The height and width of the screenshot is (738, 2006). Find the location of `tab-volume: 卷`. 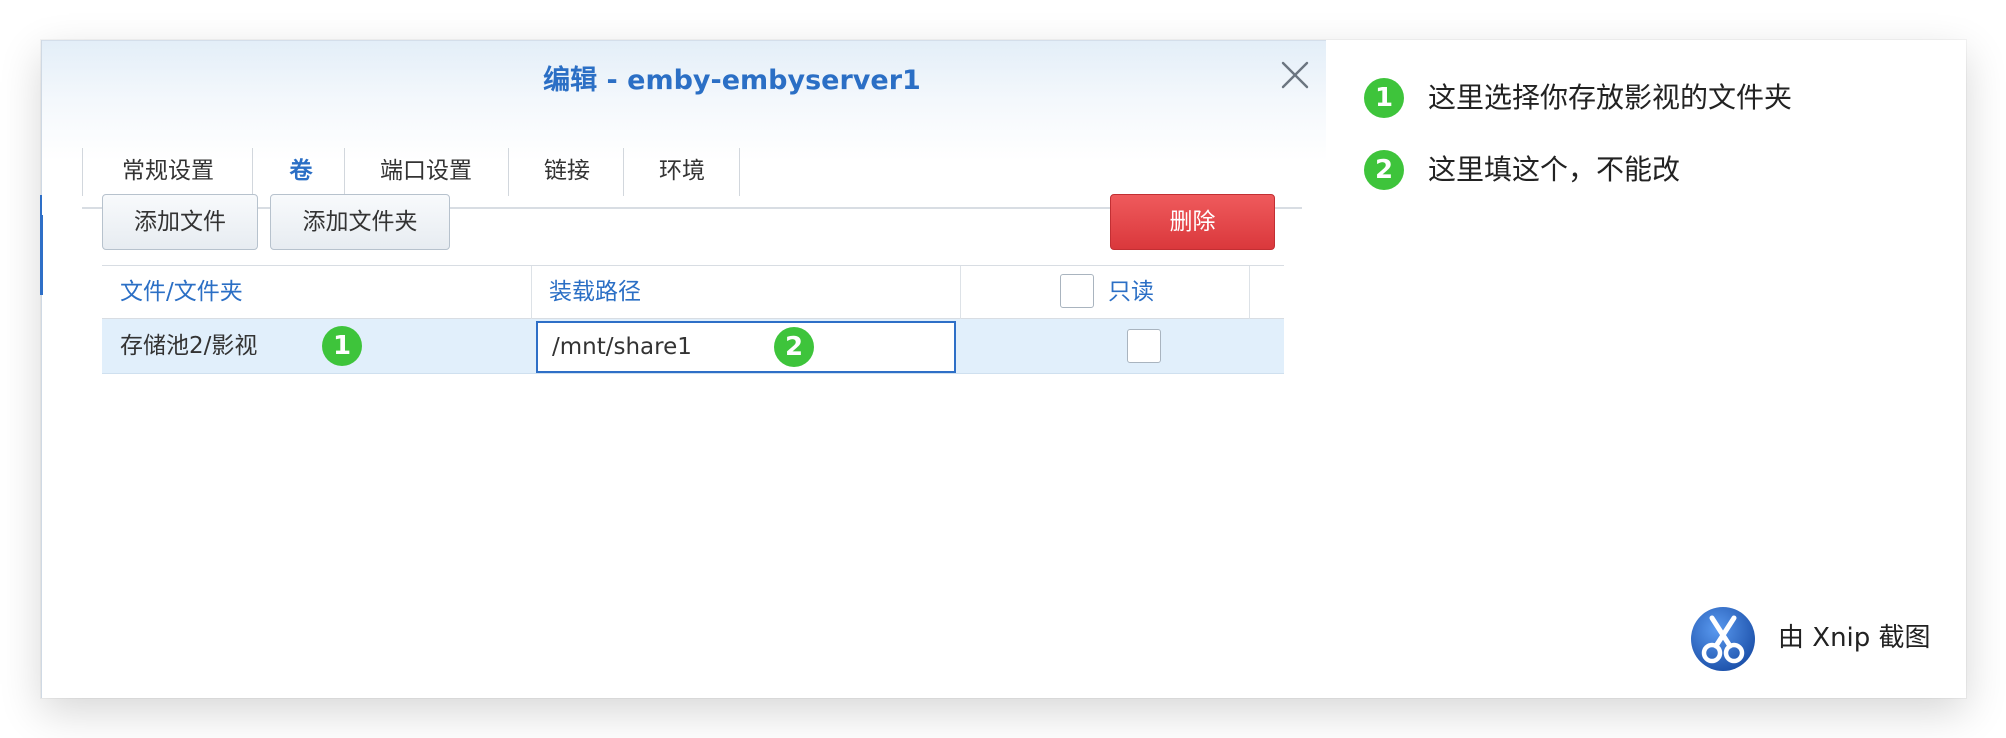

tab-volume: 卷 is located at coordinates (301, 171).